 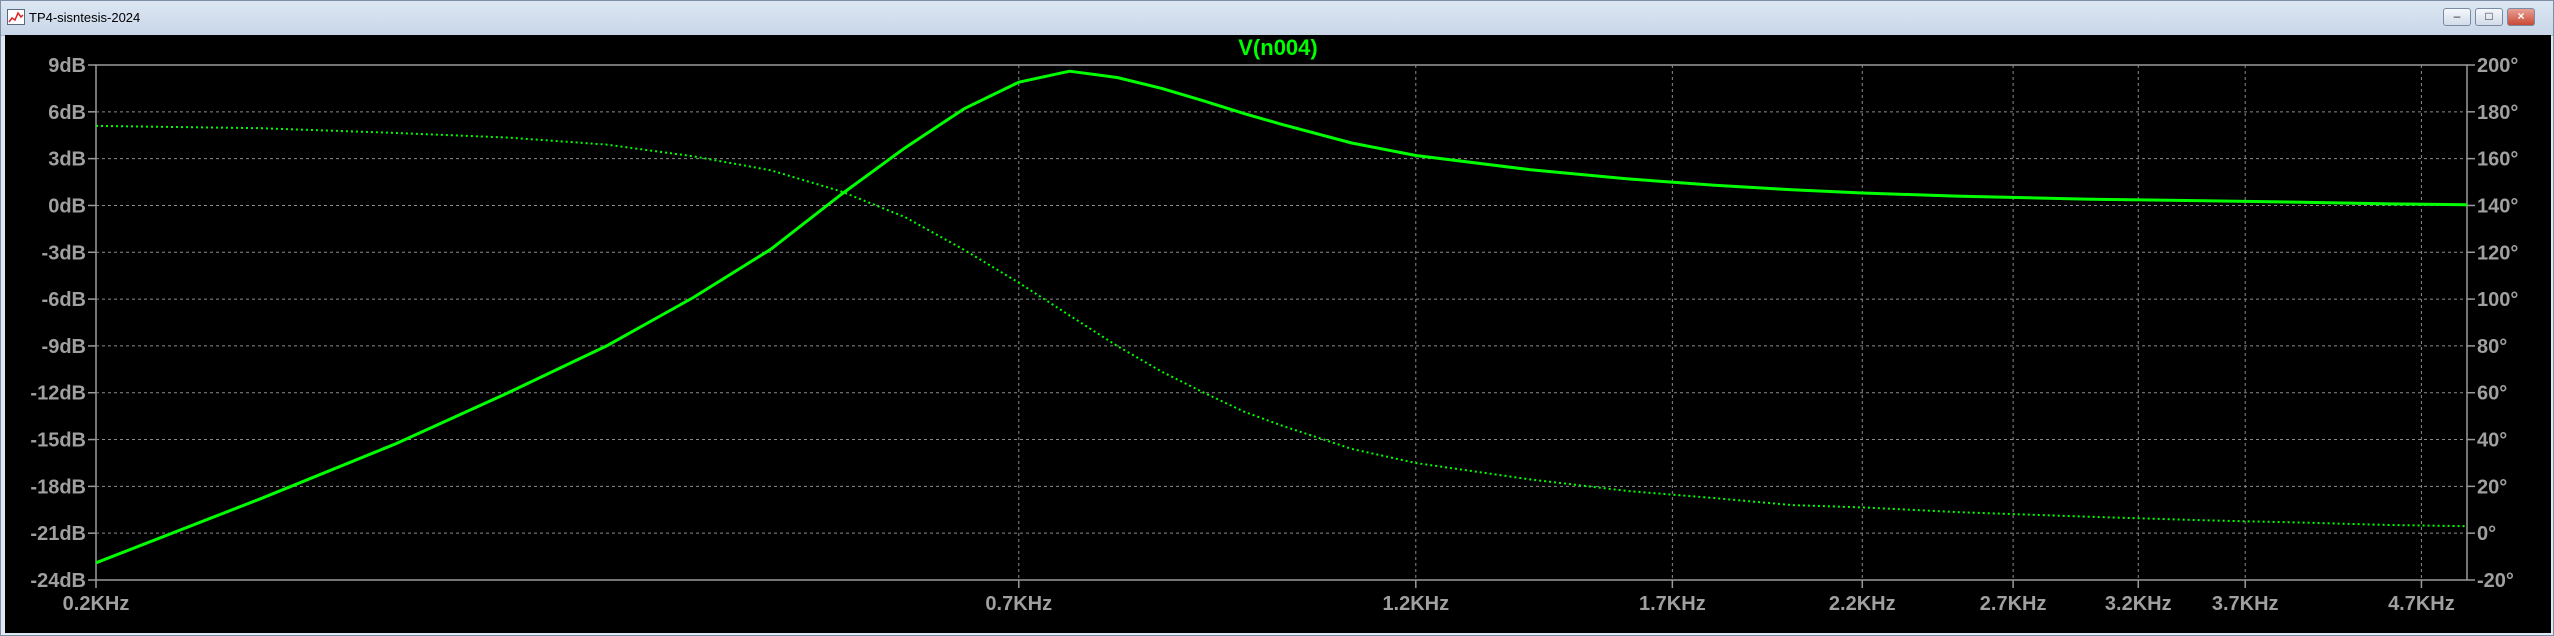 What do you see at coordinates (2421, 604) in the screenshot?
I see `x-tick-label: 4.7KHz` at bounding box center [2421, 604].